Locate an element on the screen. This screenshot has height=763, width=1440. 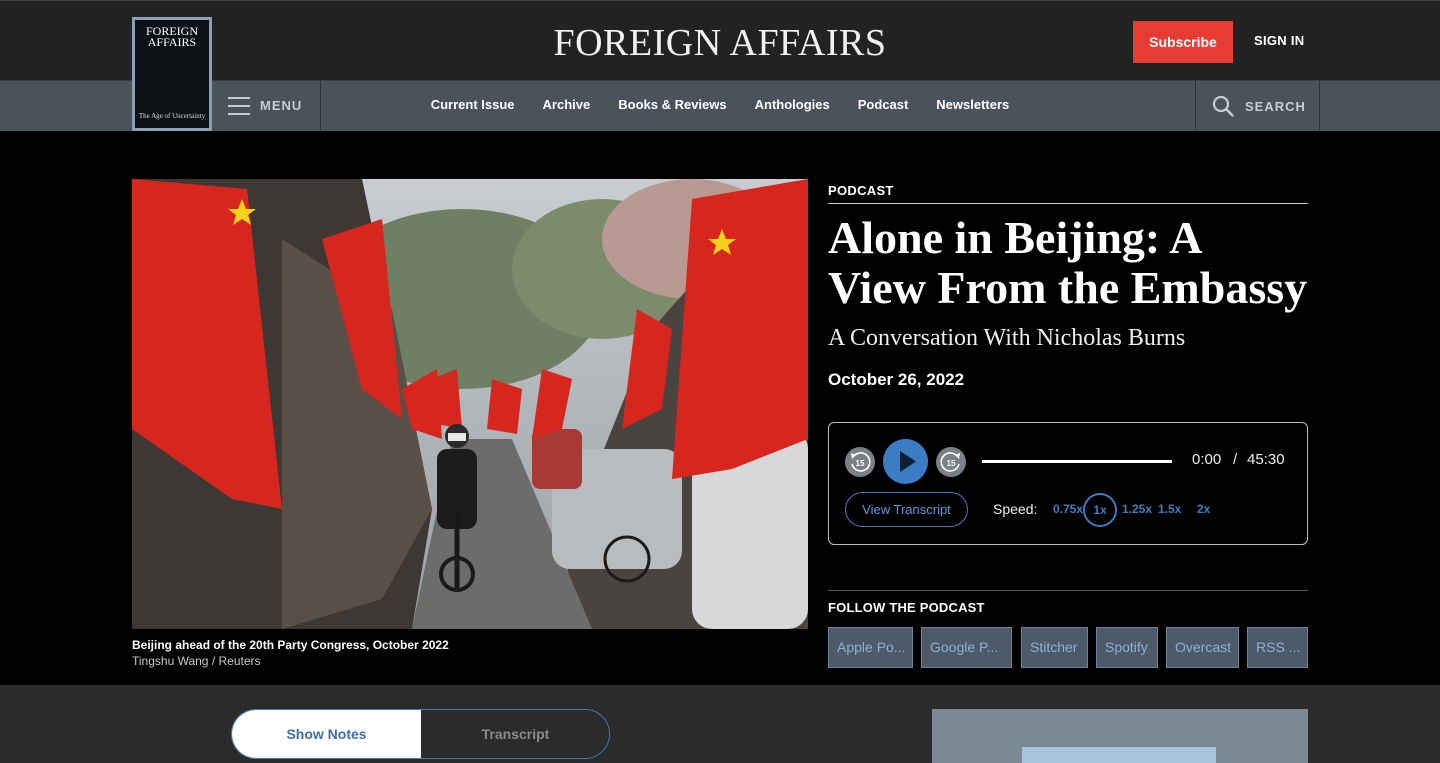
cover-subtitle: The Age of Uncertainty is located at coordinates (172, 116).